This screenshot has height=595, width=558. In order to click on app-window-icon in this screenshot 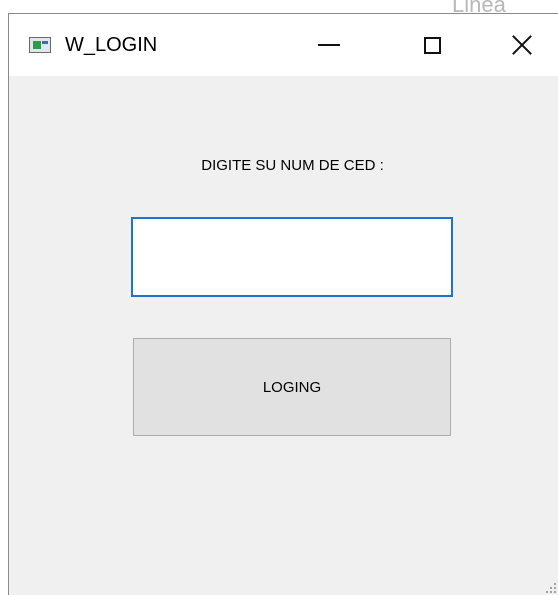, I will do `click(40, 45)`.